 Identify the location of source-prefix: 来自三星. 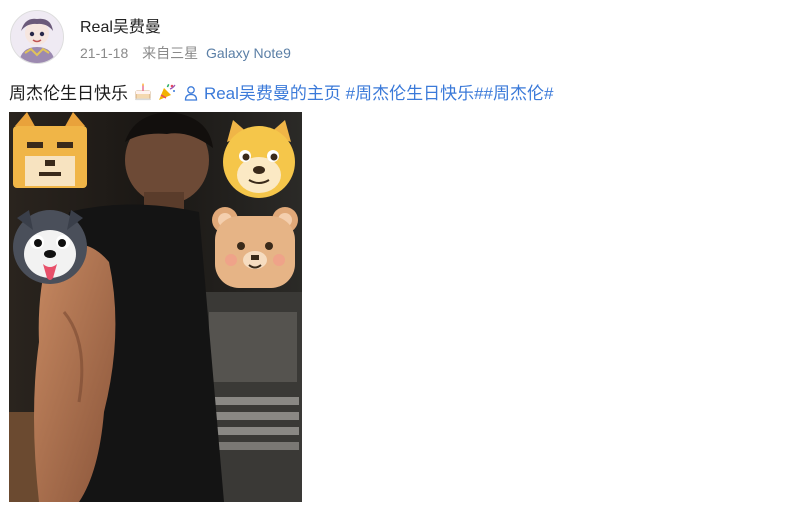
(170, 53).